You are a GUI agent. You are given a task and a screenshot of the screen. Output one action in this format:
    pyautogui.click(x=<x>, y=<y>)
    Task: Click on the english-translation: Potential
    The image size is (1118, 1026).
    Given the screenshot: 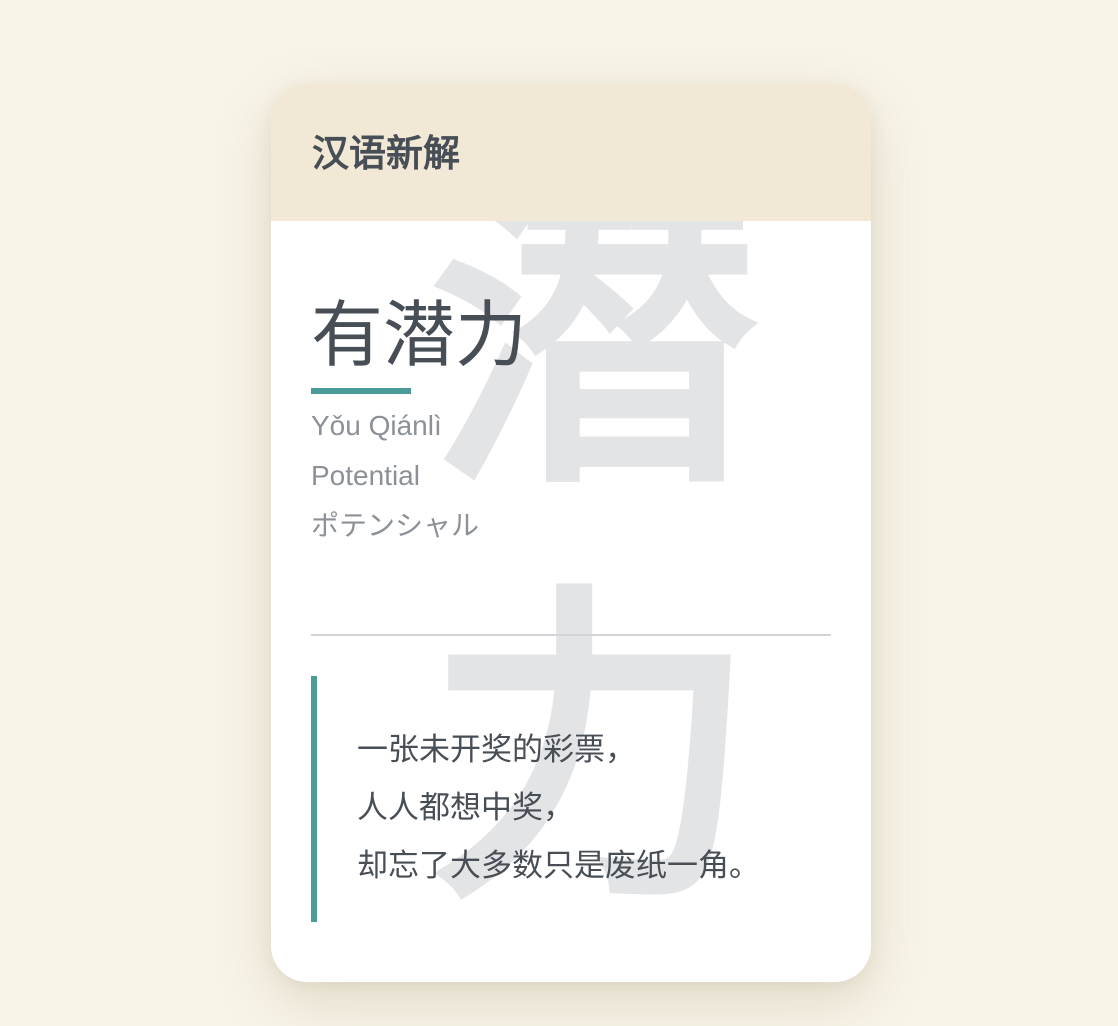 What is the action you would take?
    pyautogui.click(x=365, y=475)
    